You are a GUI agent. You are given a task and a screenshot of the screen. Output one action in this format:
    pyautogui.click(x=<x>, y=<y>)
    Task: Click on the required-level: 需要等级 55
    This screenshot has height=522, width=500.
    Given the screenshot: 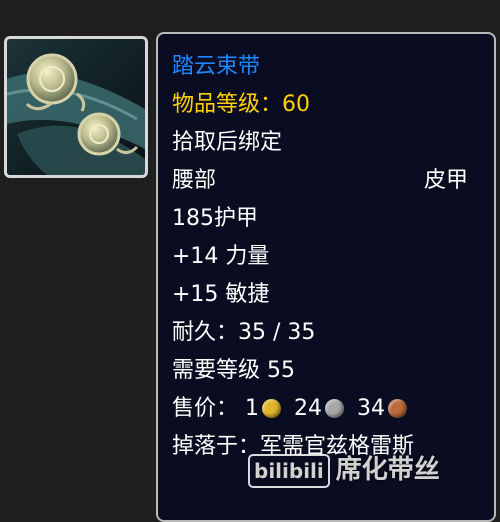 What is the action you would take?
    pyautogui.click(x=233, y=370)
    